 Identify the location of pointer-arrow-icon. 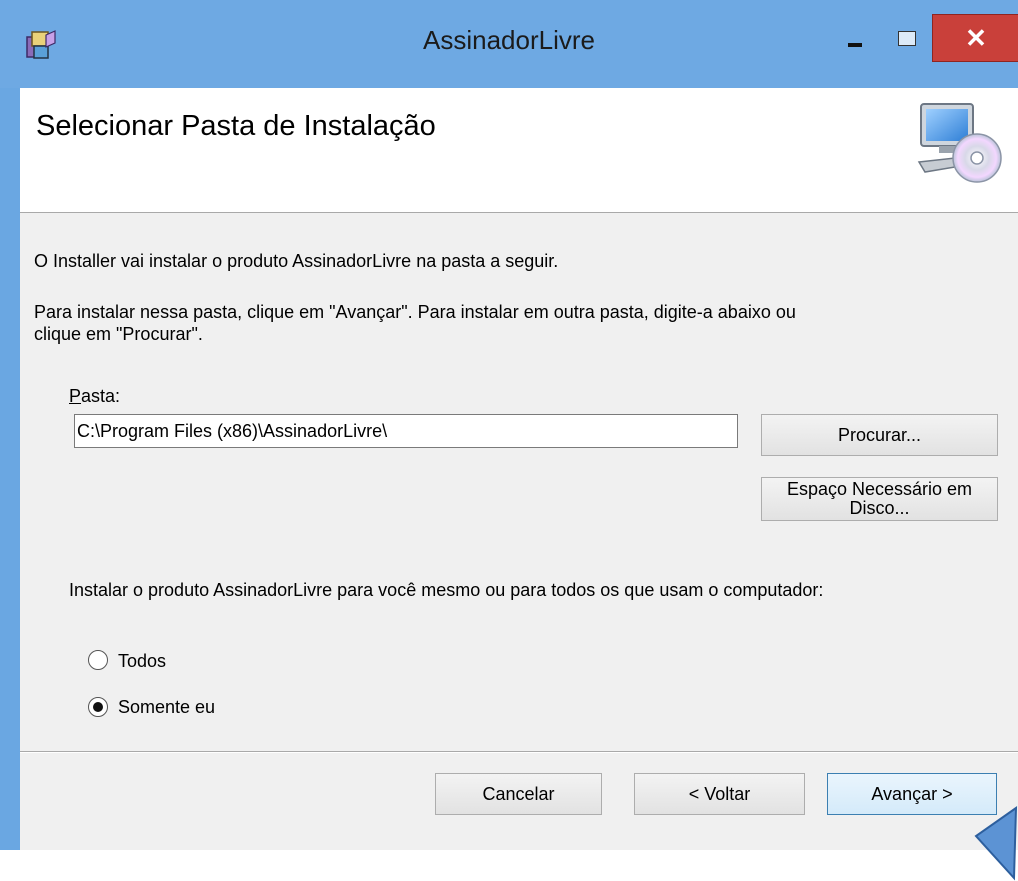
(996, 843).